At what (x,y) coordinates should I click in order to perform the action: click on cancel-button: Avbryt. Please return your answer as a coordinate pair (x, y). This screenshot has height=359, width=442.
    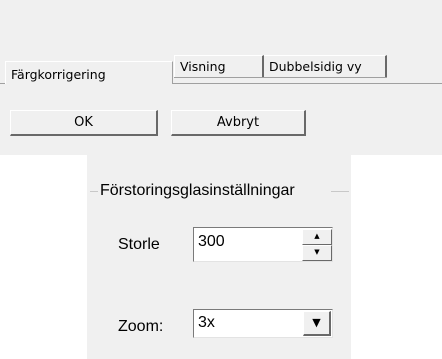
    Looking at the image, I should click on (238, 123).